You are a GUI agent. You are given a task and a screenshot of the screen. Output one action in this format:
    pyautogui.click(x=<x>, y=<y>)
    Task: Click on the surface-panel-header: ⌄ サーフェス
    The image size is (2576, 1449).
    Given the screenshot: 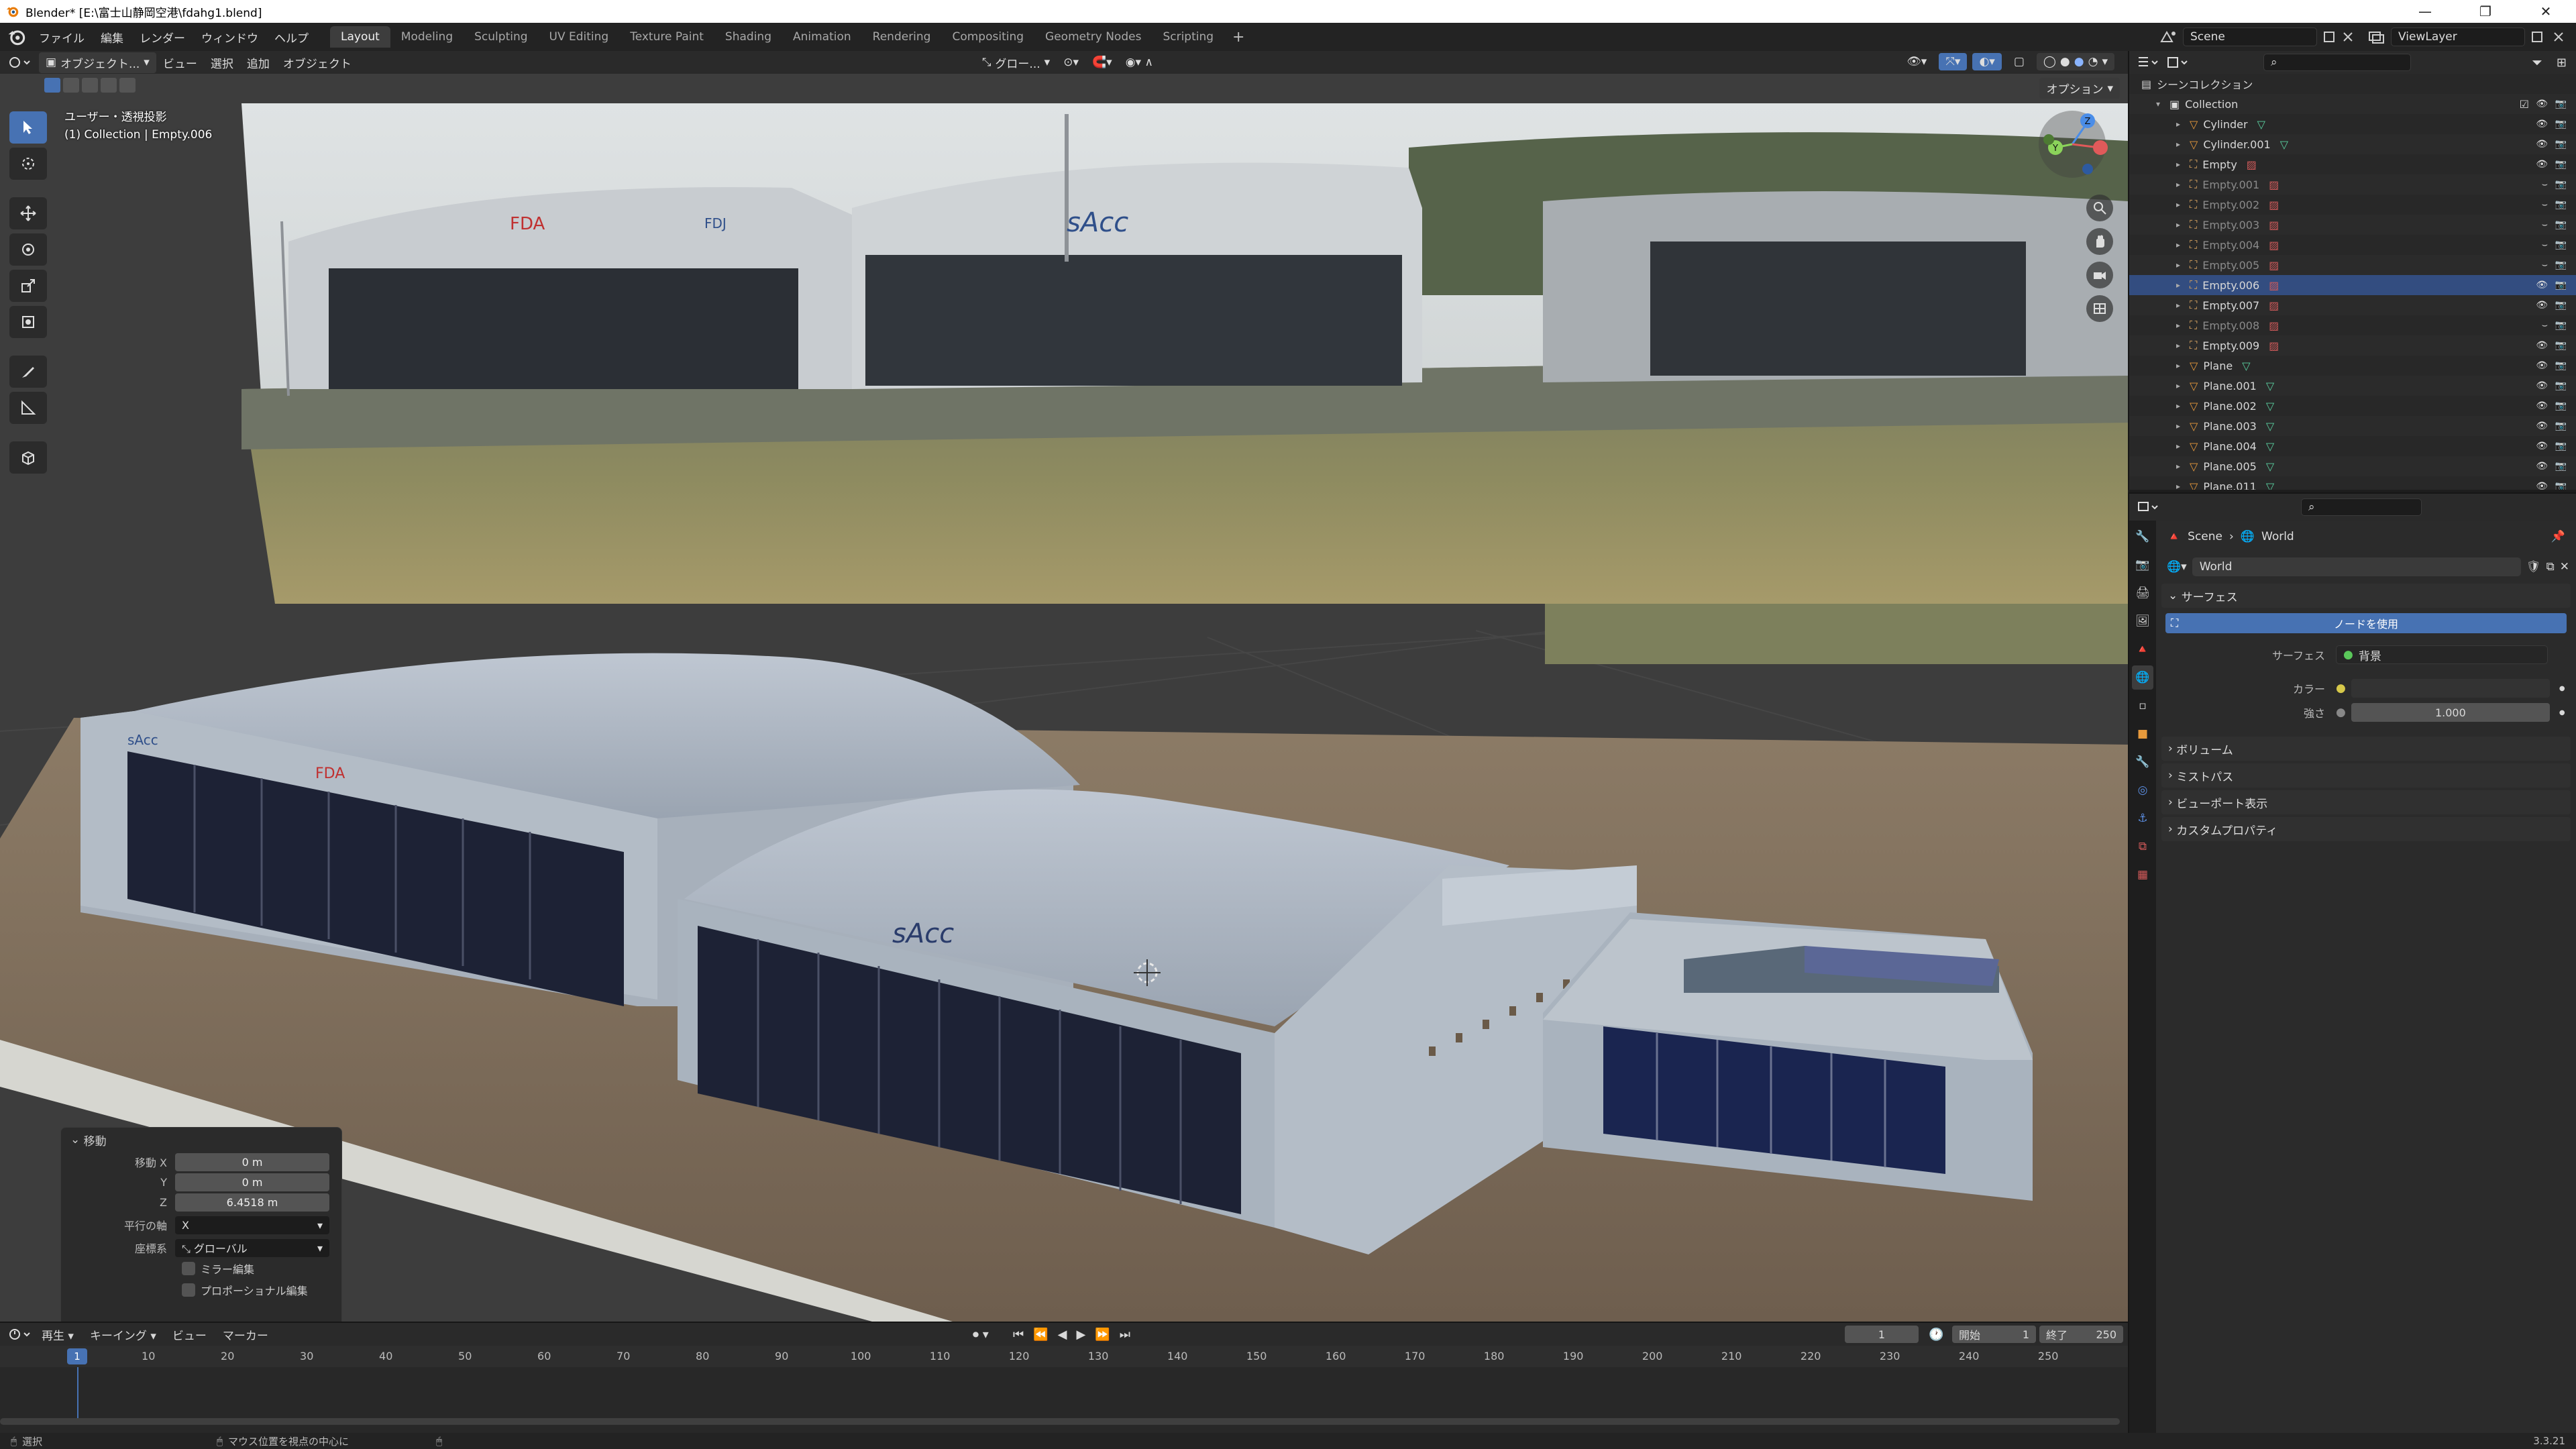 What is the action you would take?
    pyautogui.click(x=2366, y=596)
    